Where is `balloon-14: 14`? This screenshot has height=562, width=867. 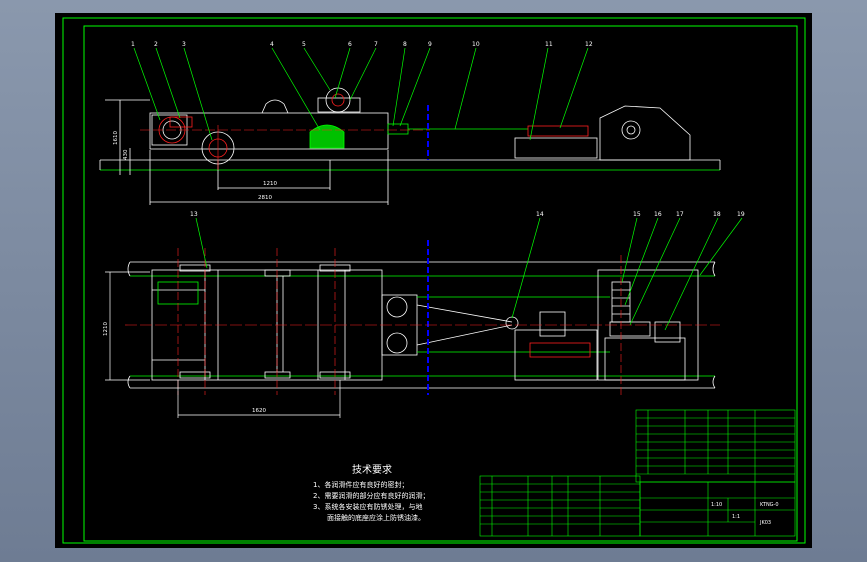
balloon-14: 14 is located at coordinates (540, 214).